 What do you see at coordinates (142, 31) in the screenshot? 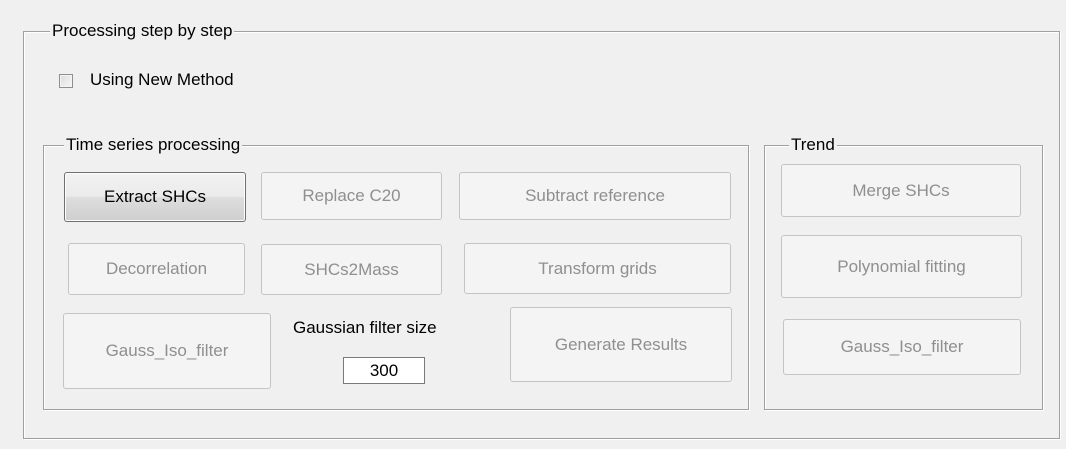
I see `processing-panel-title: Processing step by step` at bounding box center [142, 31].